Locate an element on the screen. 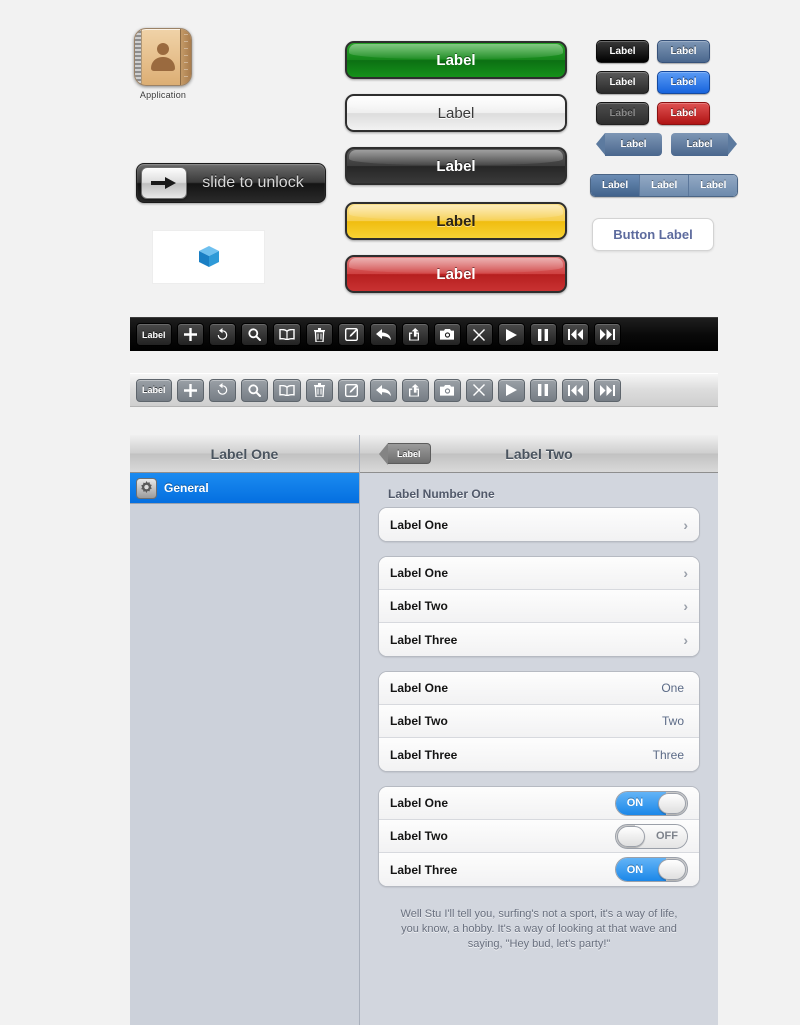  slide-to-unlock: slide to unlock is located at coordinates (231, 183).